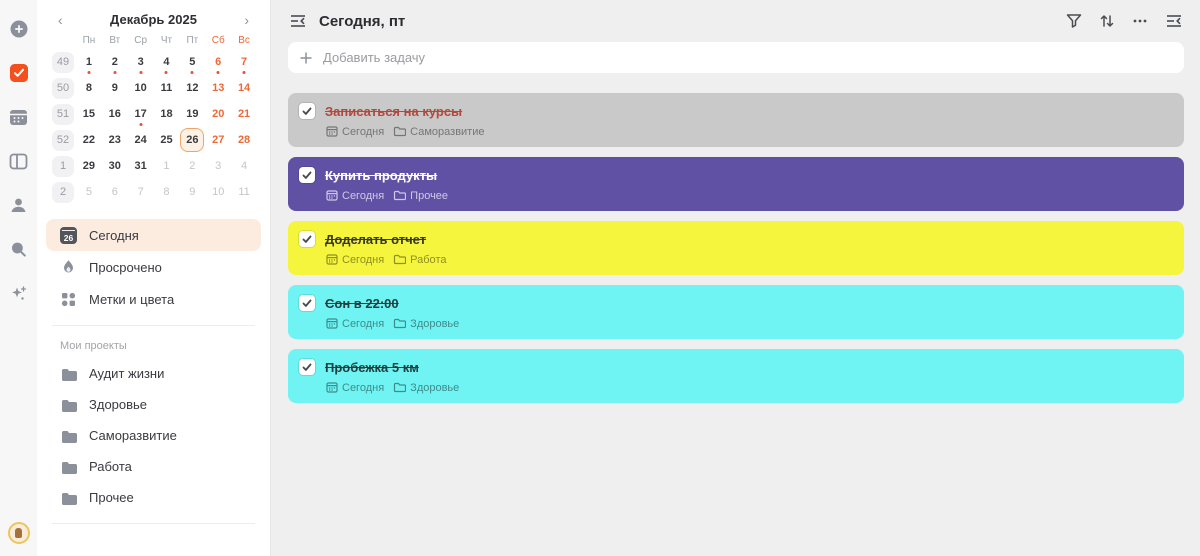 This screenshot has height=556, width=1200. Describe the element at coordinates (192, 88) in the screenshot. I see `calendar-day: 12` at that location.